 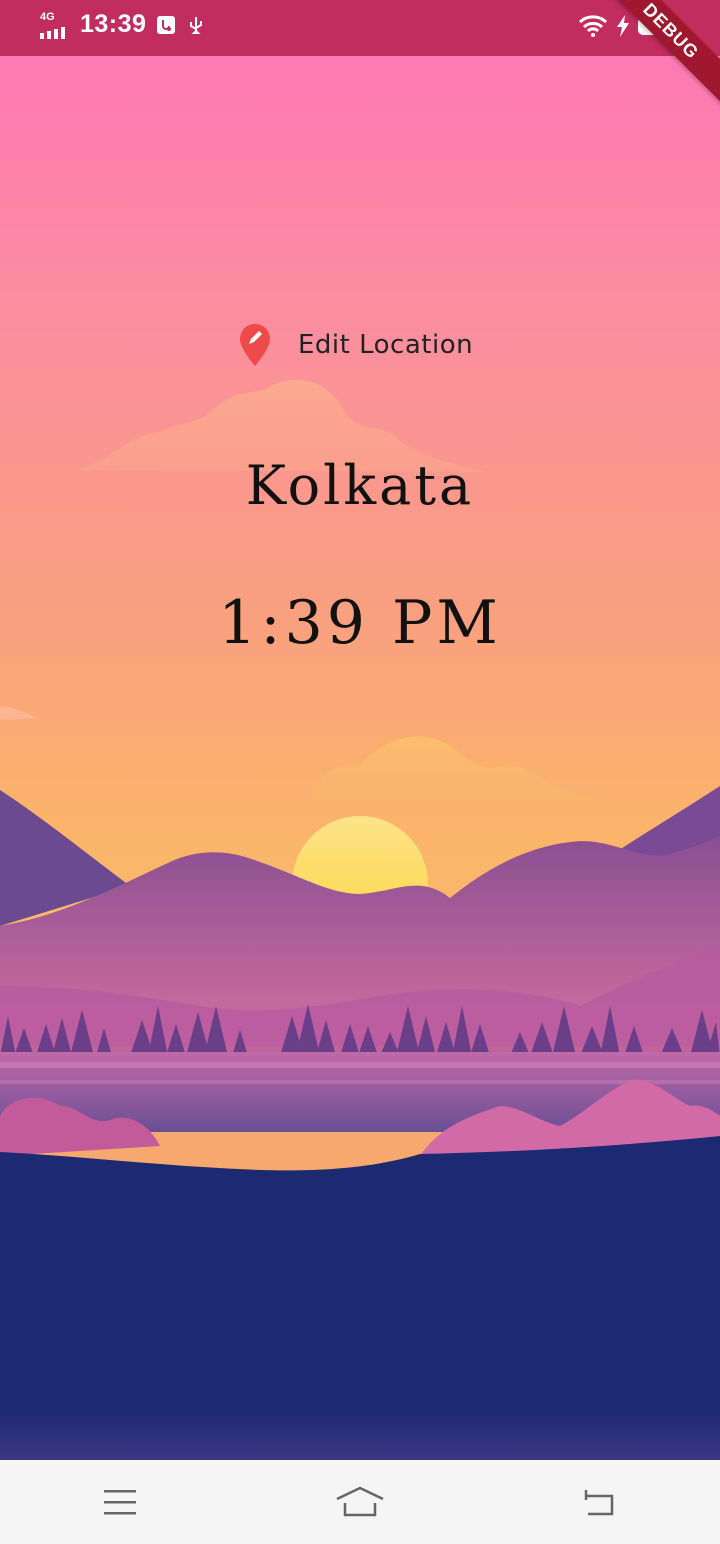 I want to click on edit-location-label: Edit Location, so click(x=386, y=345).